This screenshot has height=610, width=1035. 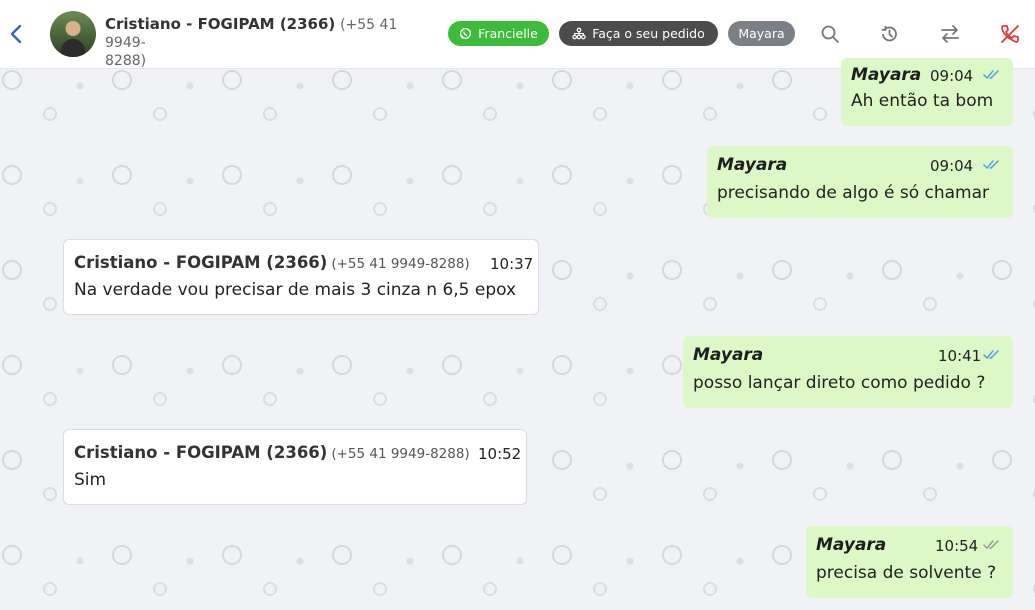 What do you see at coordinates (909, 562) in the screenshot?
I see `message-outgoing: Mayara 10:54 precisa de solvente ?` at bounding box center [909, 562].